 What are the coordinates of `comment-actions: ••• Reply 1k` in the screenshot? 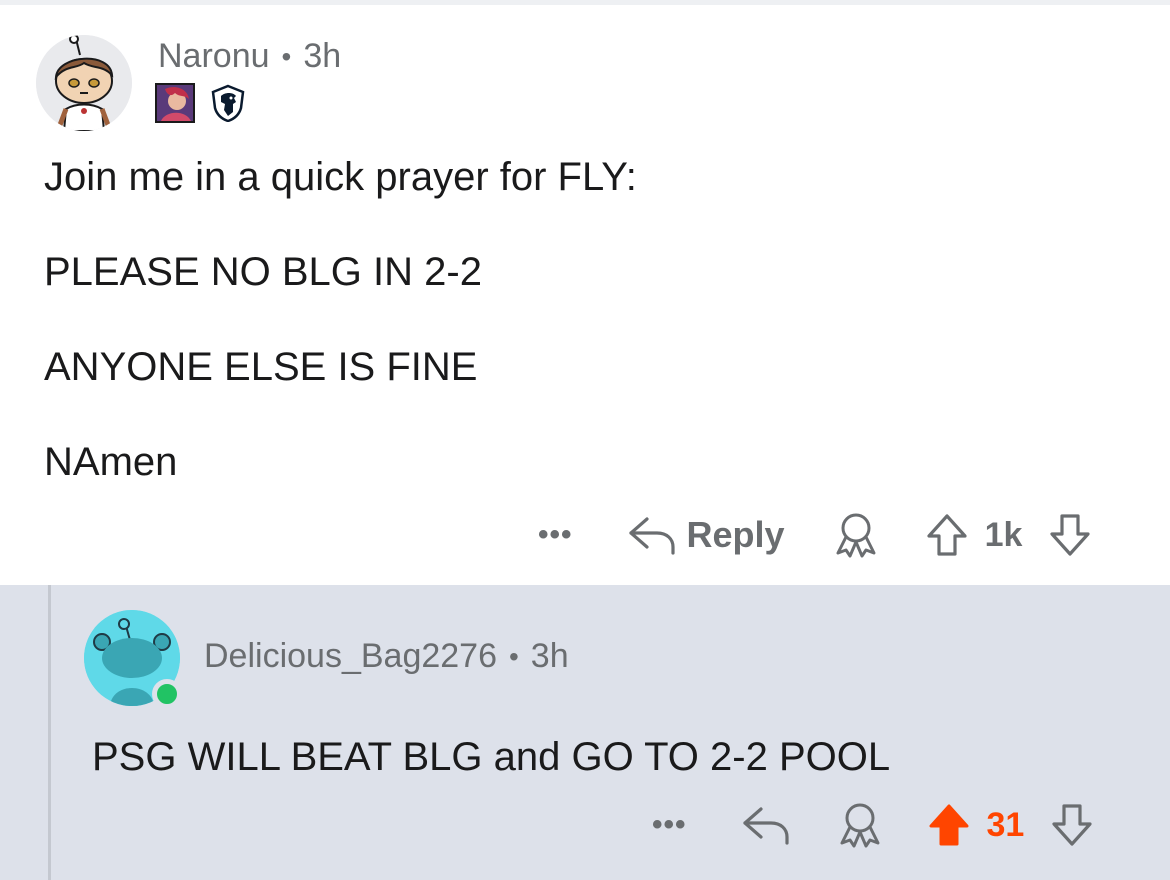 It's located at (815, 535).